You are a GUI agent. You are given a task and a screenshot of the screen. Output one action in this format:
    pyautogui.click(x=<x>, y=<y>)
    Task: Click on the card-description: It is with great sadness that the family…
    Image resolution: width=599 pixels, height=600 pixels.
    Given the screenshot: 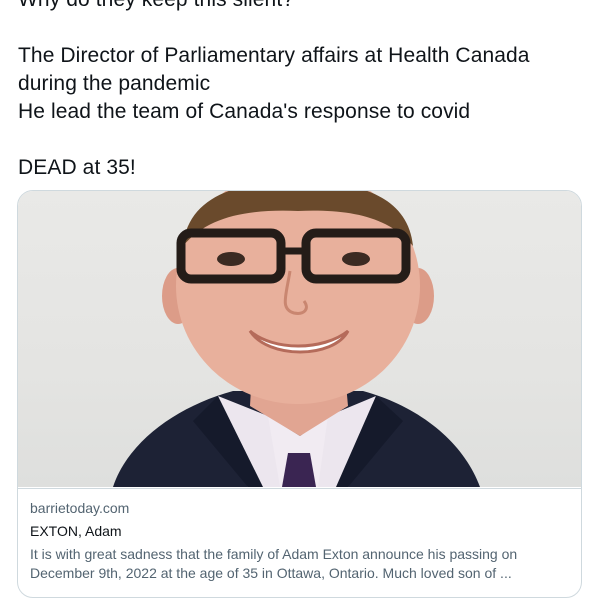 What is the action you would take?
    pyautogui.click(x=274, y=563)
    